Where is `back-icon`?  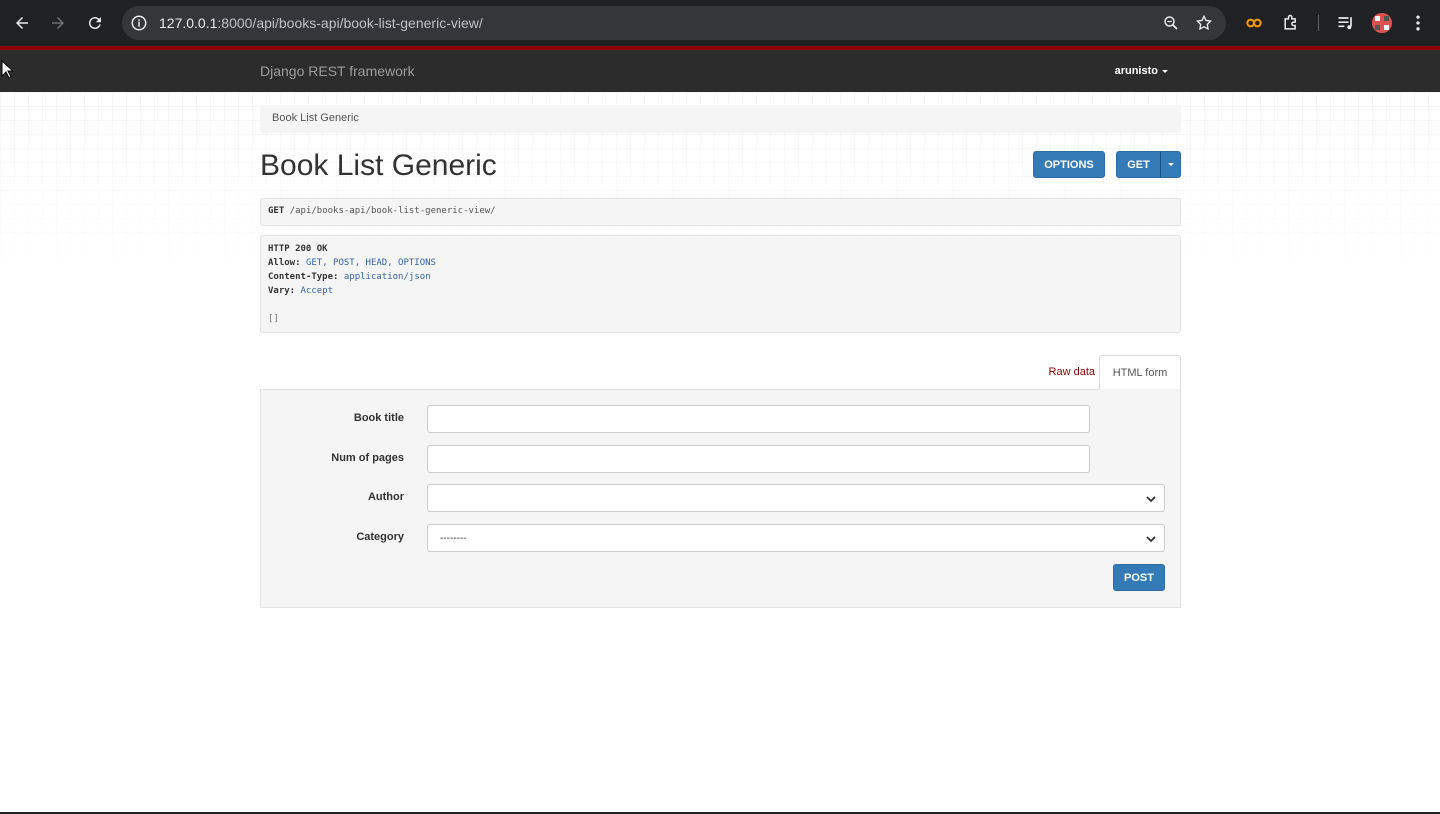 back-icon is located at coordinates (22, 23).